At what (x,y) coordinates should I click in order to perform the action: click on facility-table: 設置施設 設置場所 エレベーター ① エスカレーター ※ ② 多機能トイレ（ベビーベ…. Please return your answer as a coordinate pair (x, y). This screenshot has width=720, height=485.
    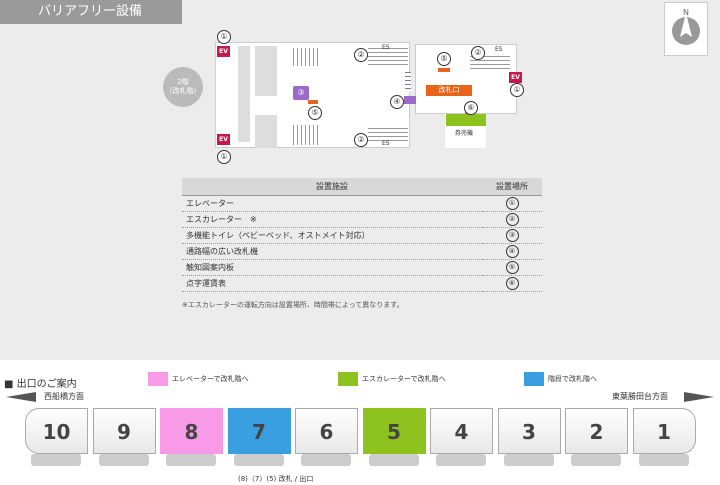
    Looking at the image, I should click on (362, 235).